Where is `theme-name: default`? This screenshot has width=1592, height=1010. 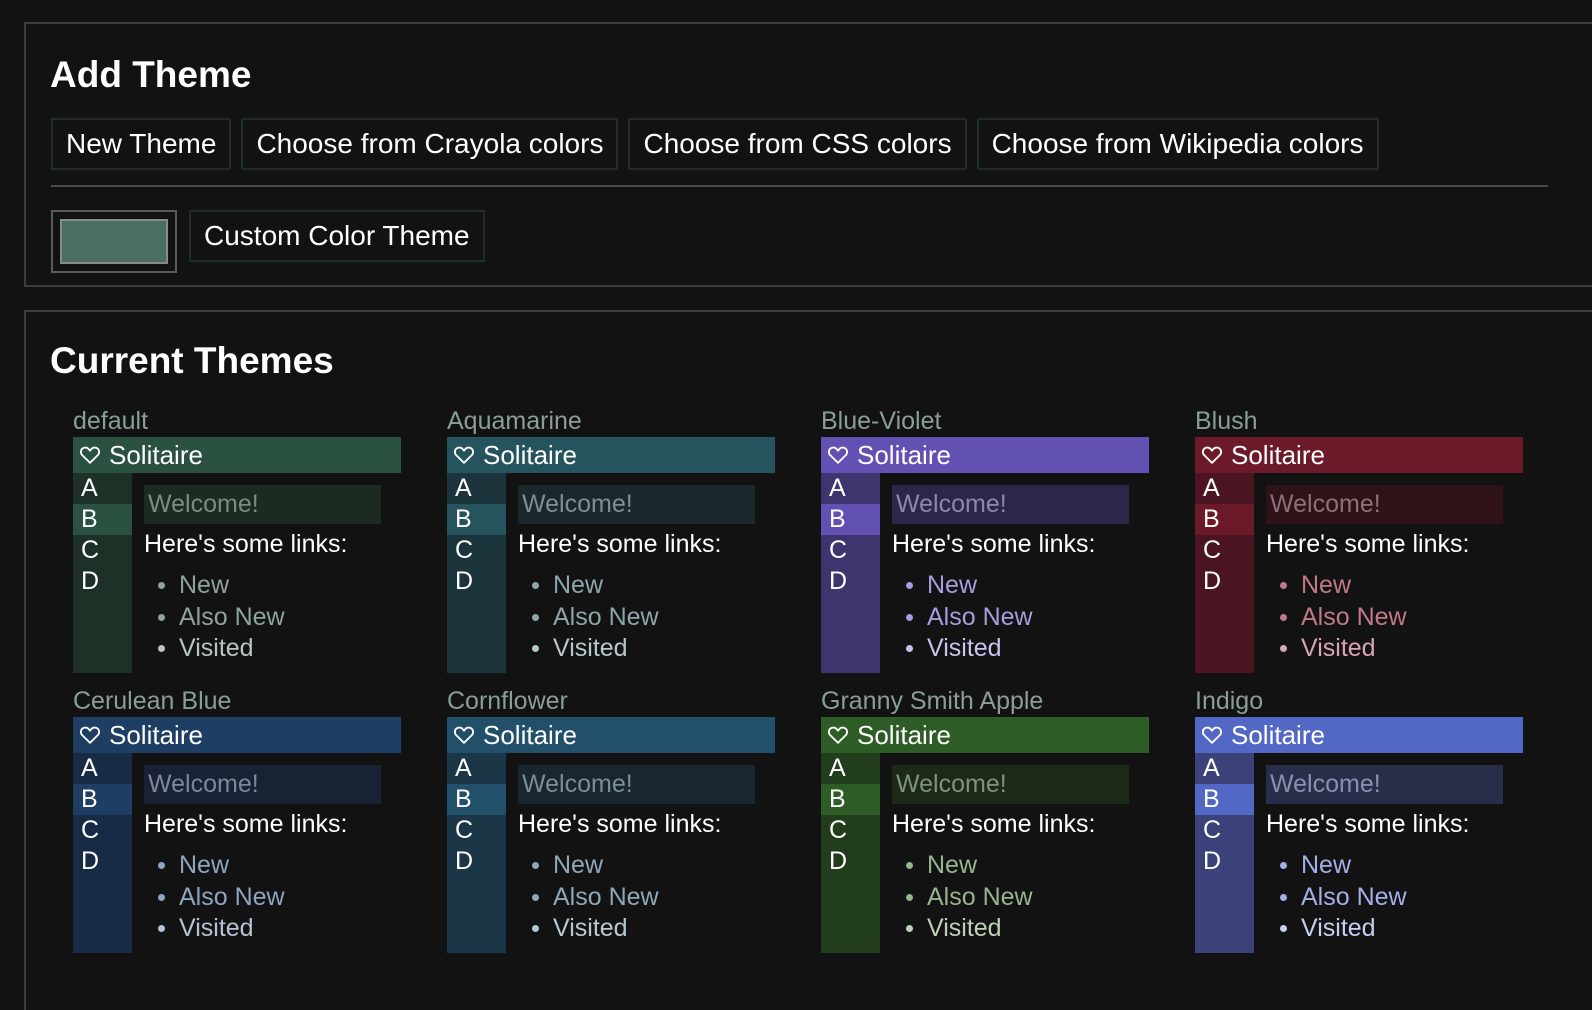 theme-name: default is located at coordinates (111, 421).